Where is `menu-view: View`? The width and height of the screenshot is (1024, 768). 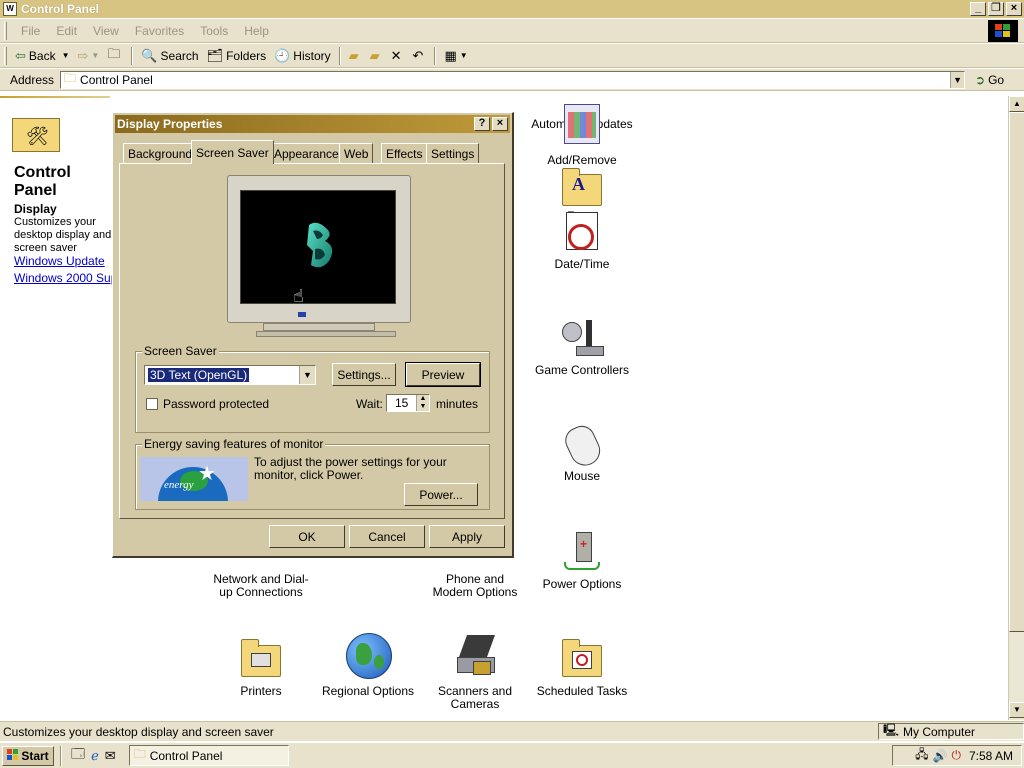 menu-view: View is located at coordinates (106, 31).